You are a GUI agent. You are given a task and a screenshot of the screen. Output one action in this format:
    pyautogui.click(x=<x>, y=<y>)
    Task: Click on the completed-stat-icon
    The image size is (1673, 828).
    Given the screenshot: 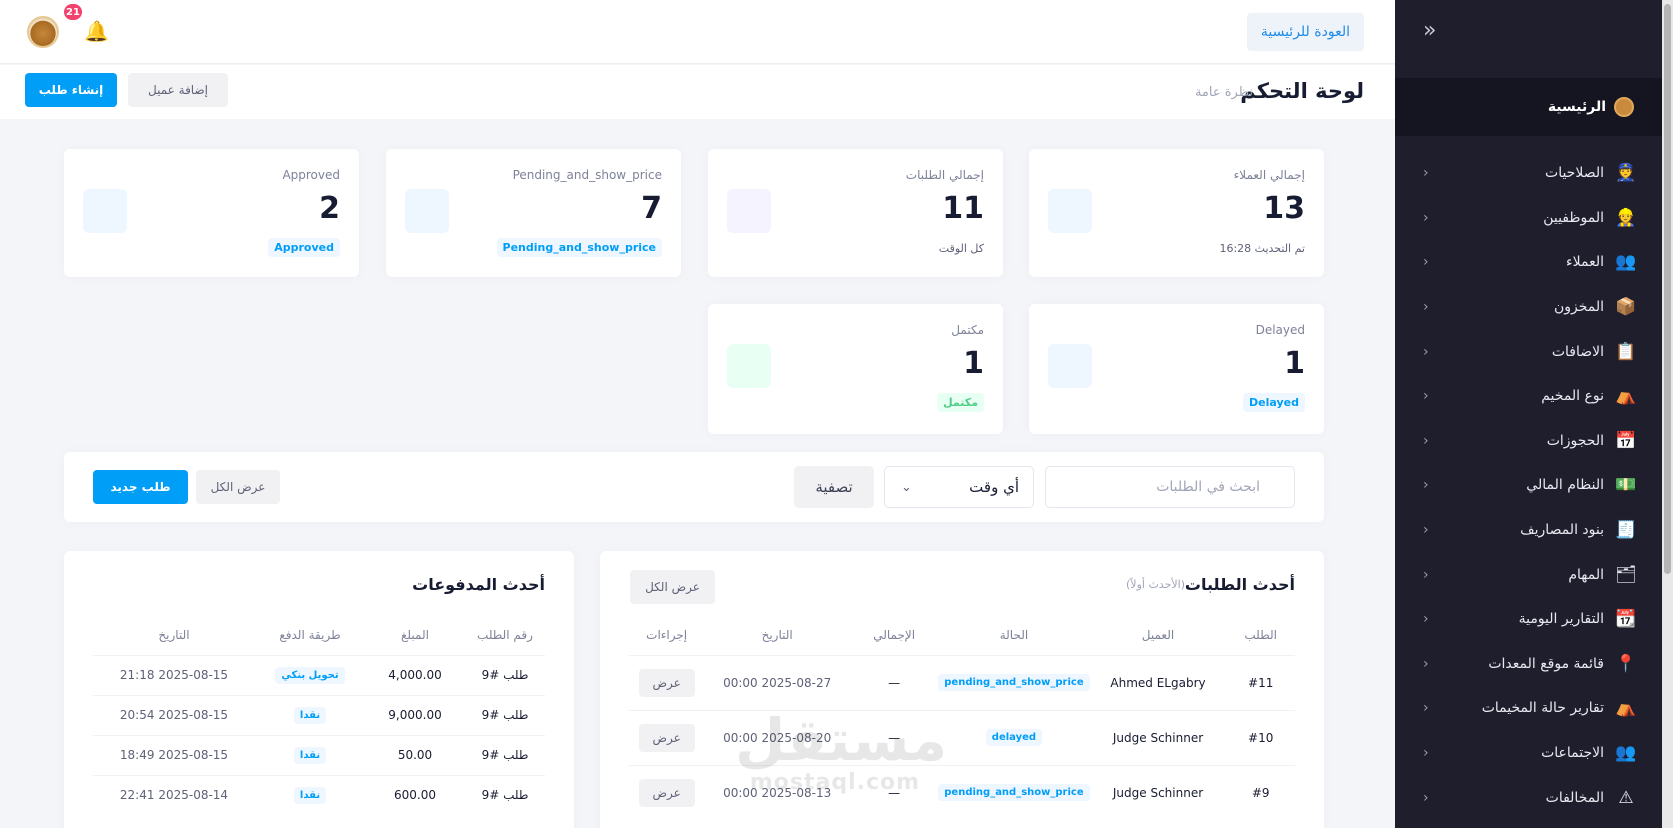 What is the action you would take?
    pyautogui.click(x=749, y=366)
    